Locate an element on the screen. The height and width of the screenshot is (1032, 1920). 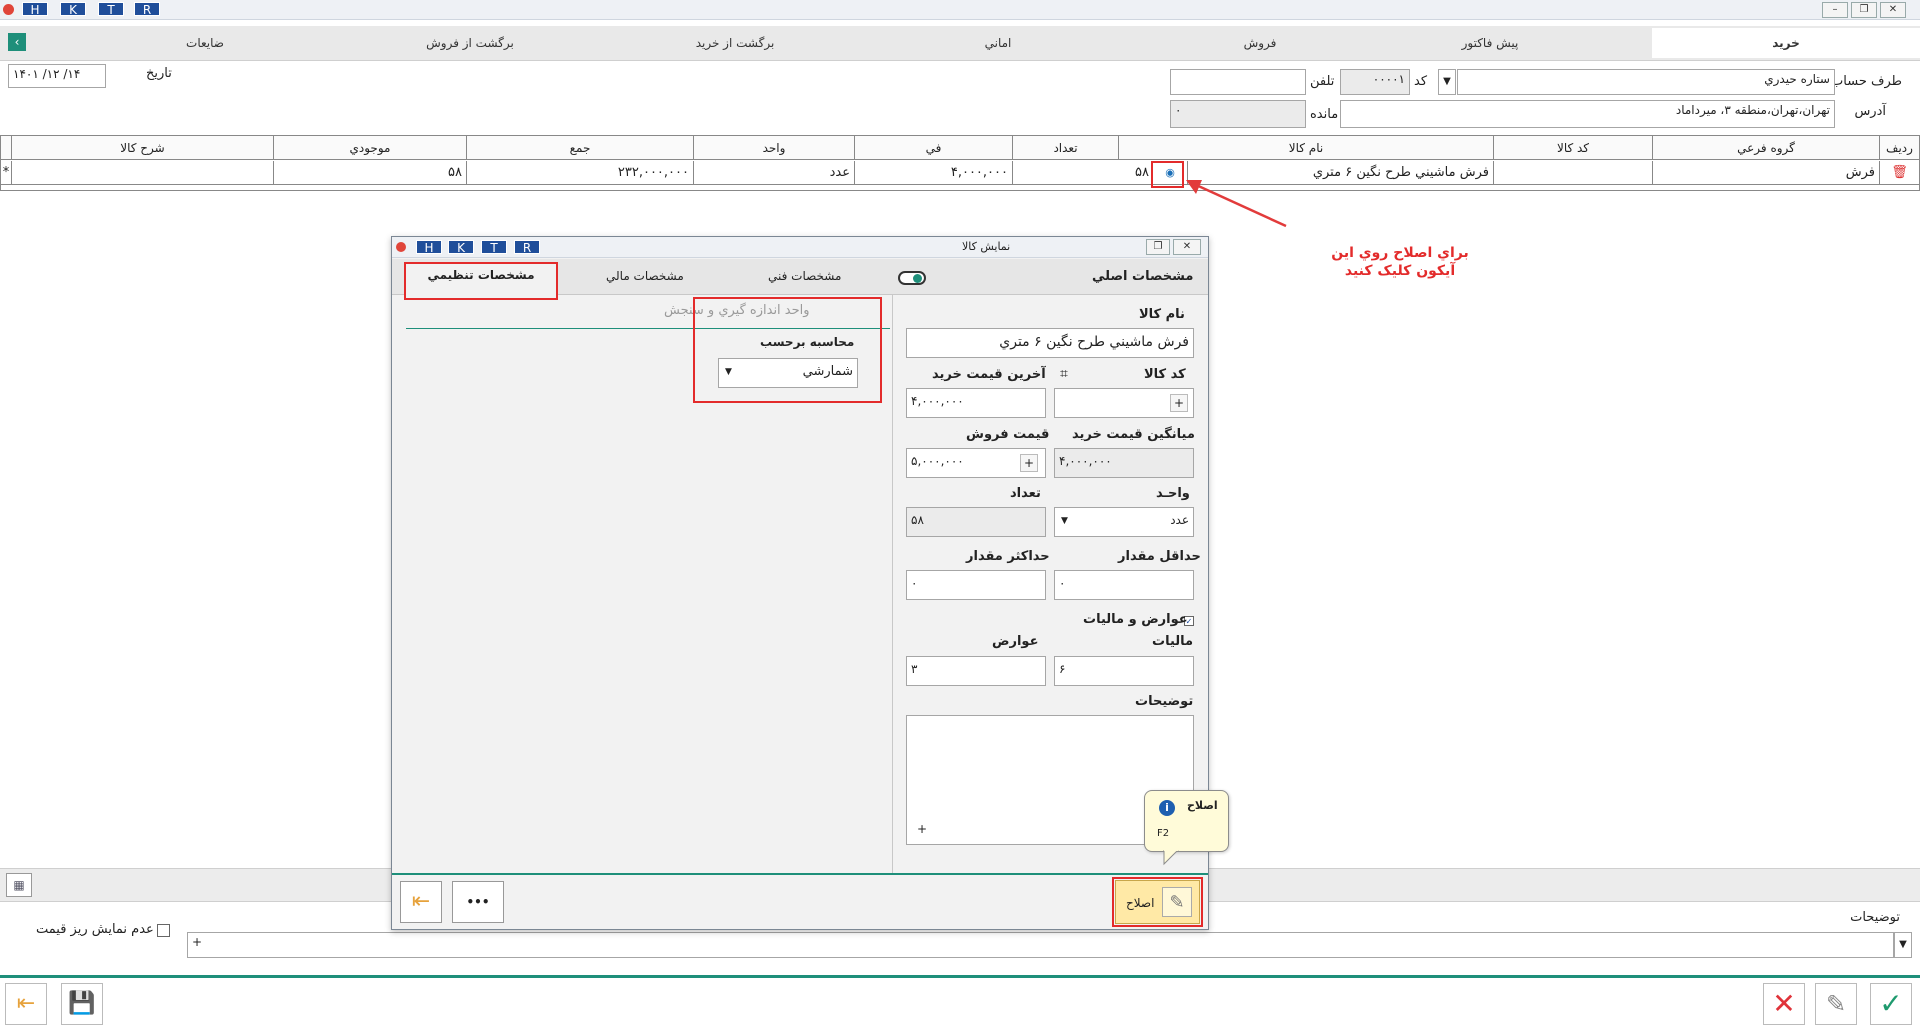
cell-desc is located at coordinates (142, 173).